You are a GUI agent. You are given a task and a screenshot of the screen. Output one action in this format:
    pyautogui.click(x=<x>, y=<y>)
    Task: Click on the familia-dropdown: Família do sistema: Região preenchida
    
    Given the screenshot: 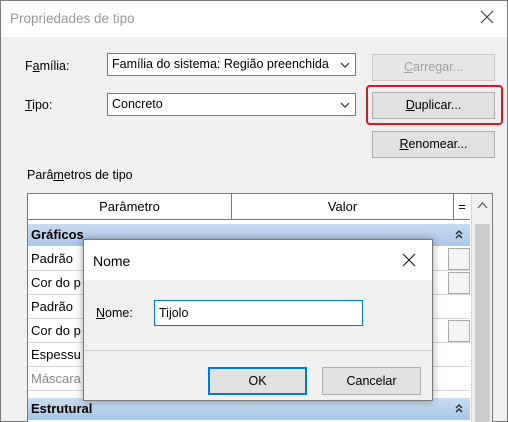 What is the action you would take?
    pyautogui.click(x=231, y=64)
    